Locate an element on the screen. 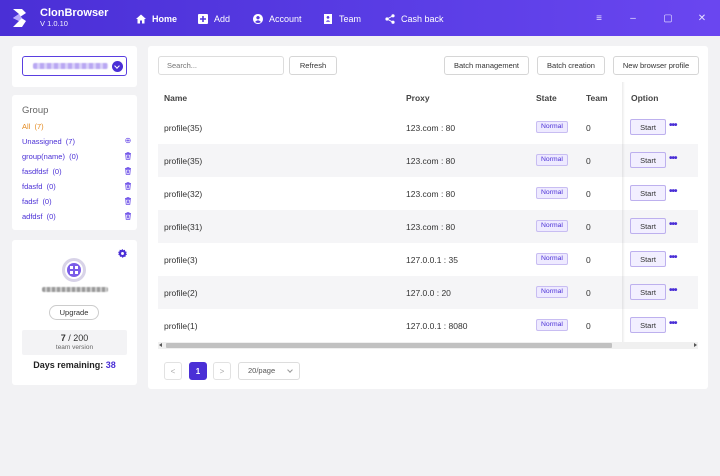 Image resolution: width=720 pixels, height=476 pixels. nav-cash-back: Cash back is located at coordinates (414, 18).